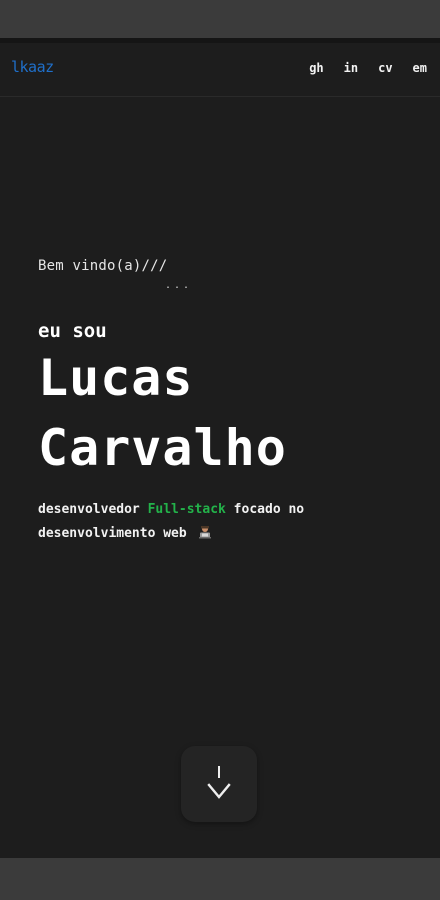 The height and width of the screenshot is (900, 440). I want to click on scroll-down-button, so click(219, 784).